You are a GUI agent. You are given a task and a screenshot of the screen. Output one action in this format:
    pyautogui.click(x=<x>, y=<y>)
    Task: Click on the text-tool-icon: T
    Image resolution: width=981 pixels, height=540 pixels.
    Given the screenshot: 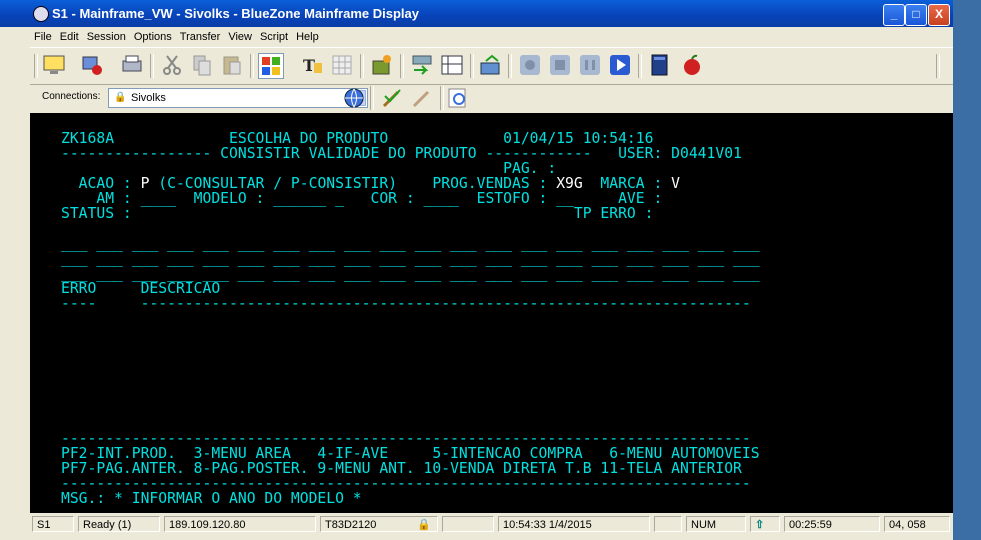 What is the action you would take?
    pyautogui.click(x=312, y=65)
    